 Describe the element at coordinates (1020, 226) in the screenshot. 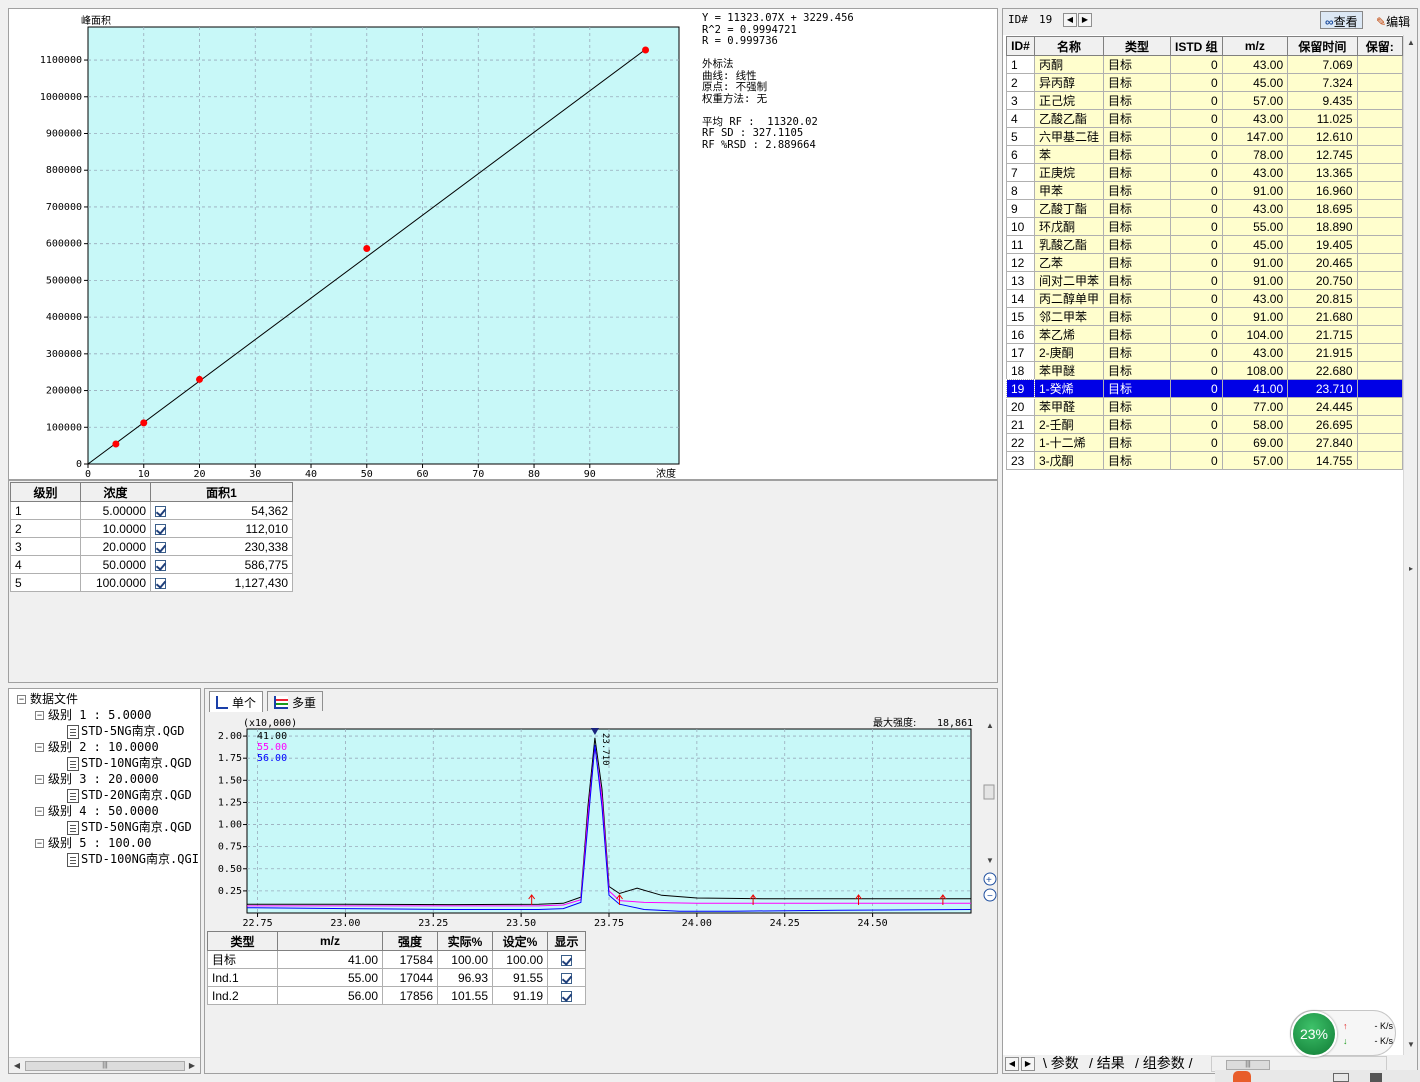

I see `compound-id-cell: 10` at that location.